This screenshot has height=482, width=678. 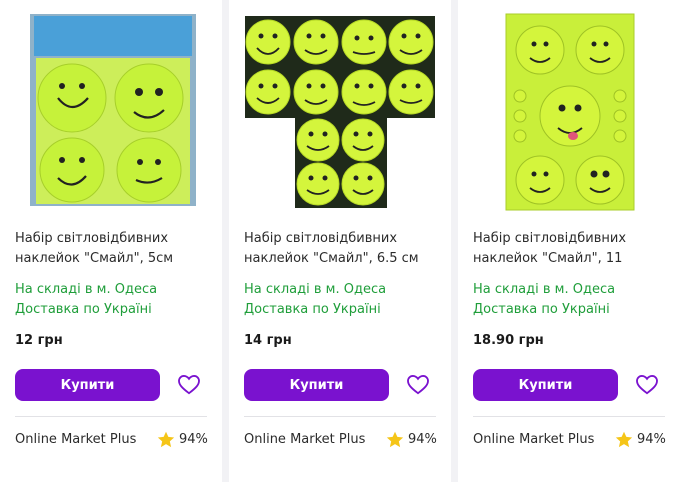 What do you see at coordinates (268, 340) in the screenshot?
I see `product-price: 14 грн` at bounding box center [268, 340].